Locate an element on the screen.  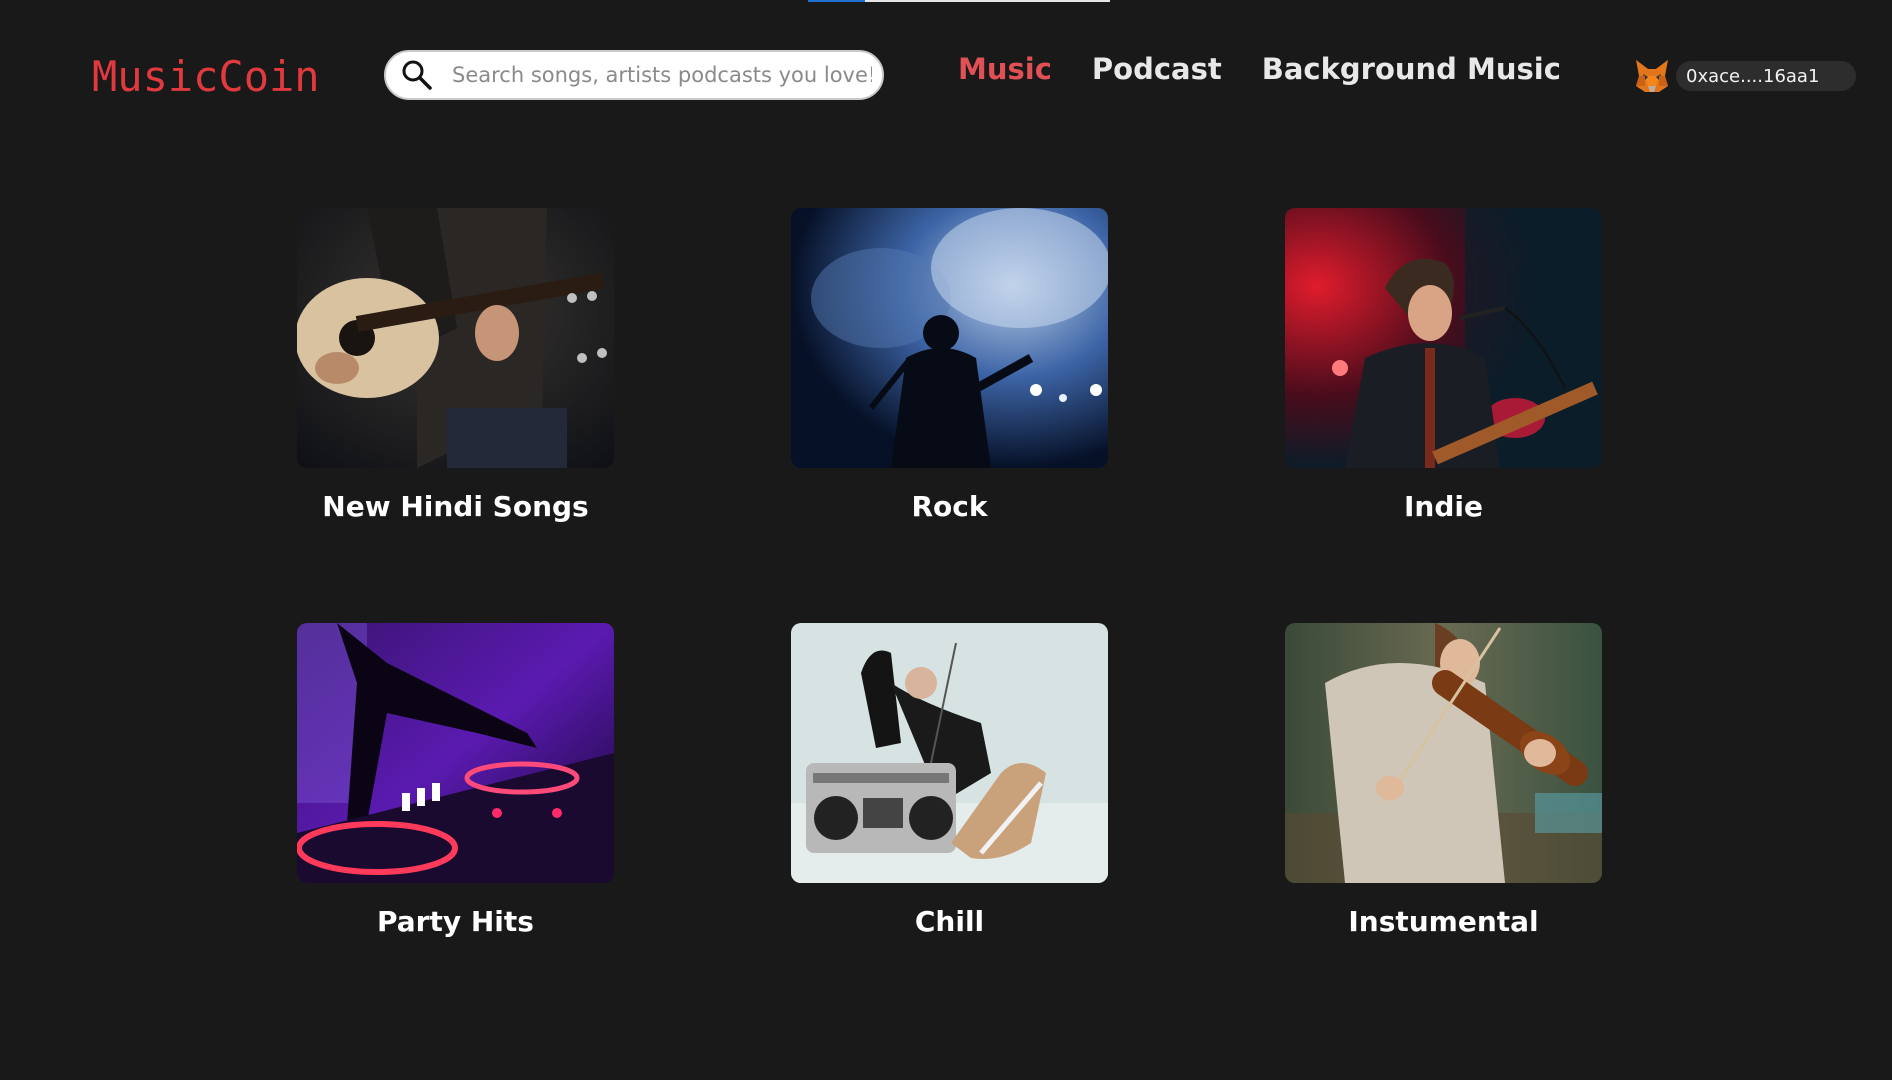
category-card-chill: Chill is located at coordinates (949, 780).